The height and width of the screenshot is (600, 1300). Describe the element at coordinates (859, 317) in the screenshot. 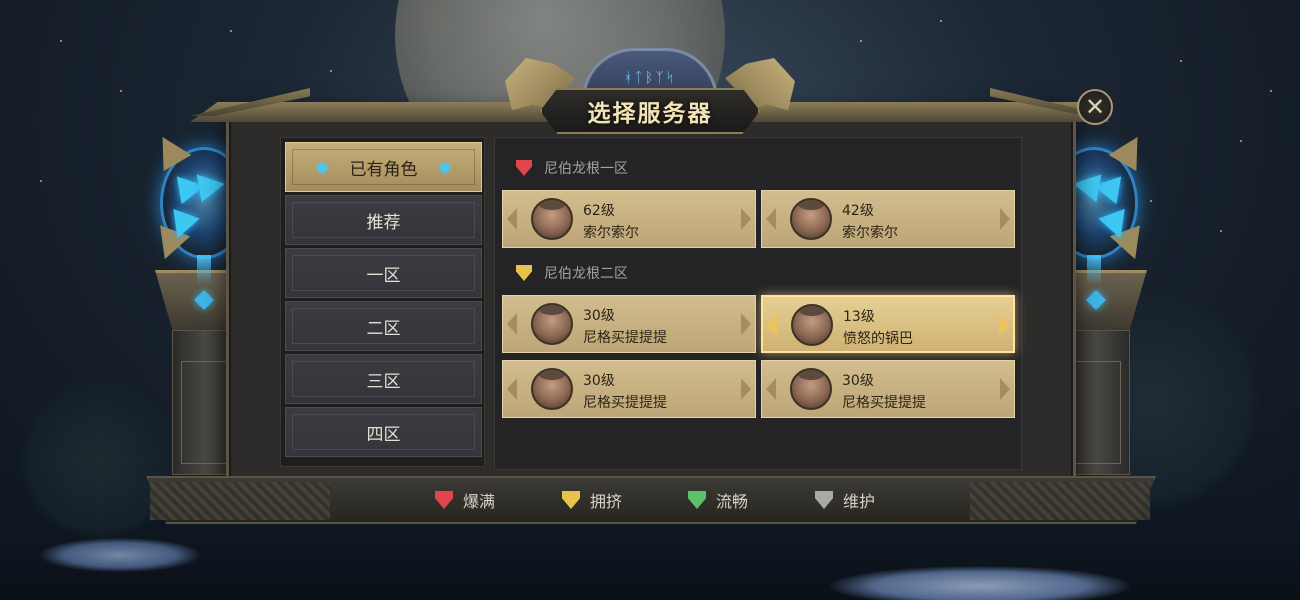

I see `character-level: 13级` at that location.